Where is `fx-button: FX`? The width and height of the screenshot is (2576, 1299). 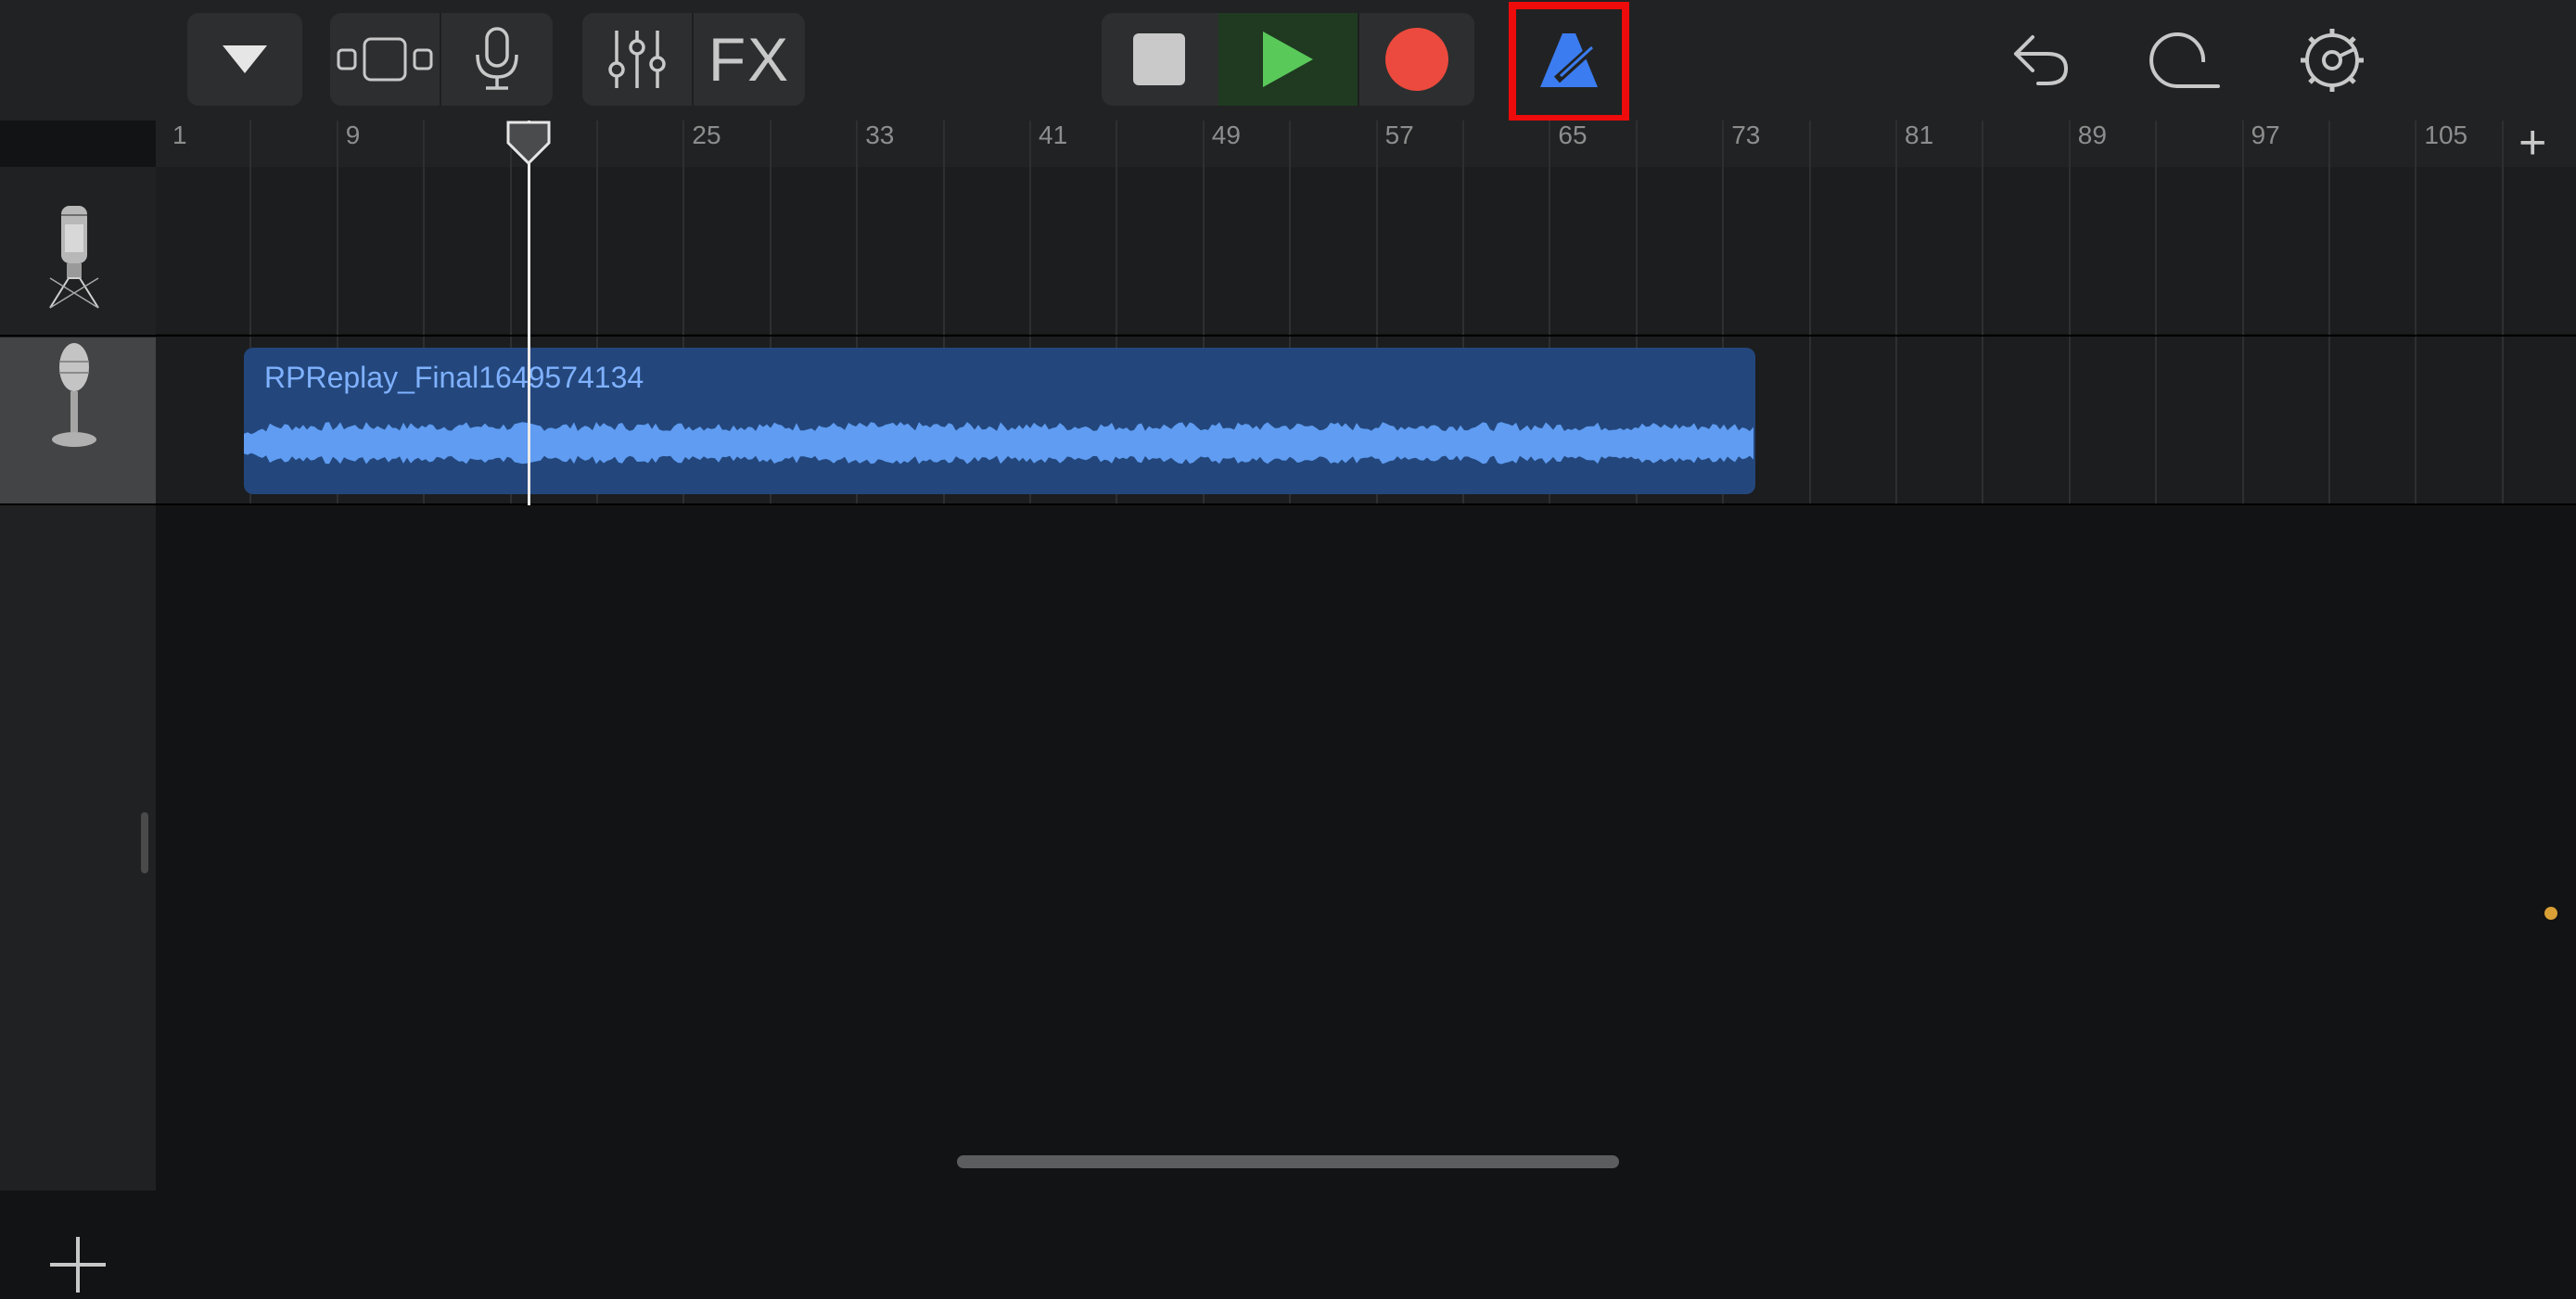 fx-button: FX is located at coordinates (749, 59).